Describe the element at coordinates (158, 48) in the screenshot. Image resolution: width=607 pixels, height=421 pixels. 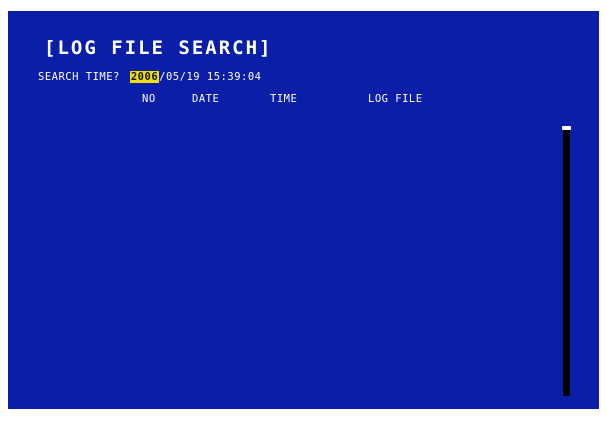
I see `screen-title: [LOG FILE SEARCH]` at that location.